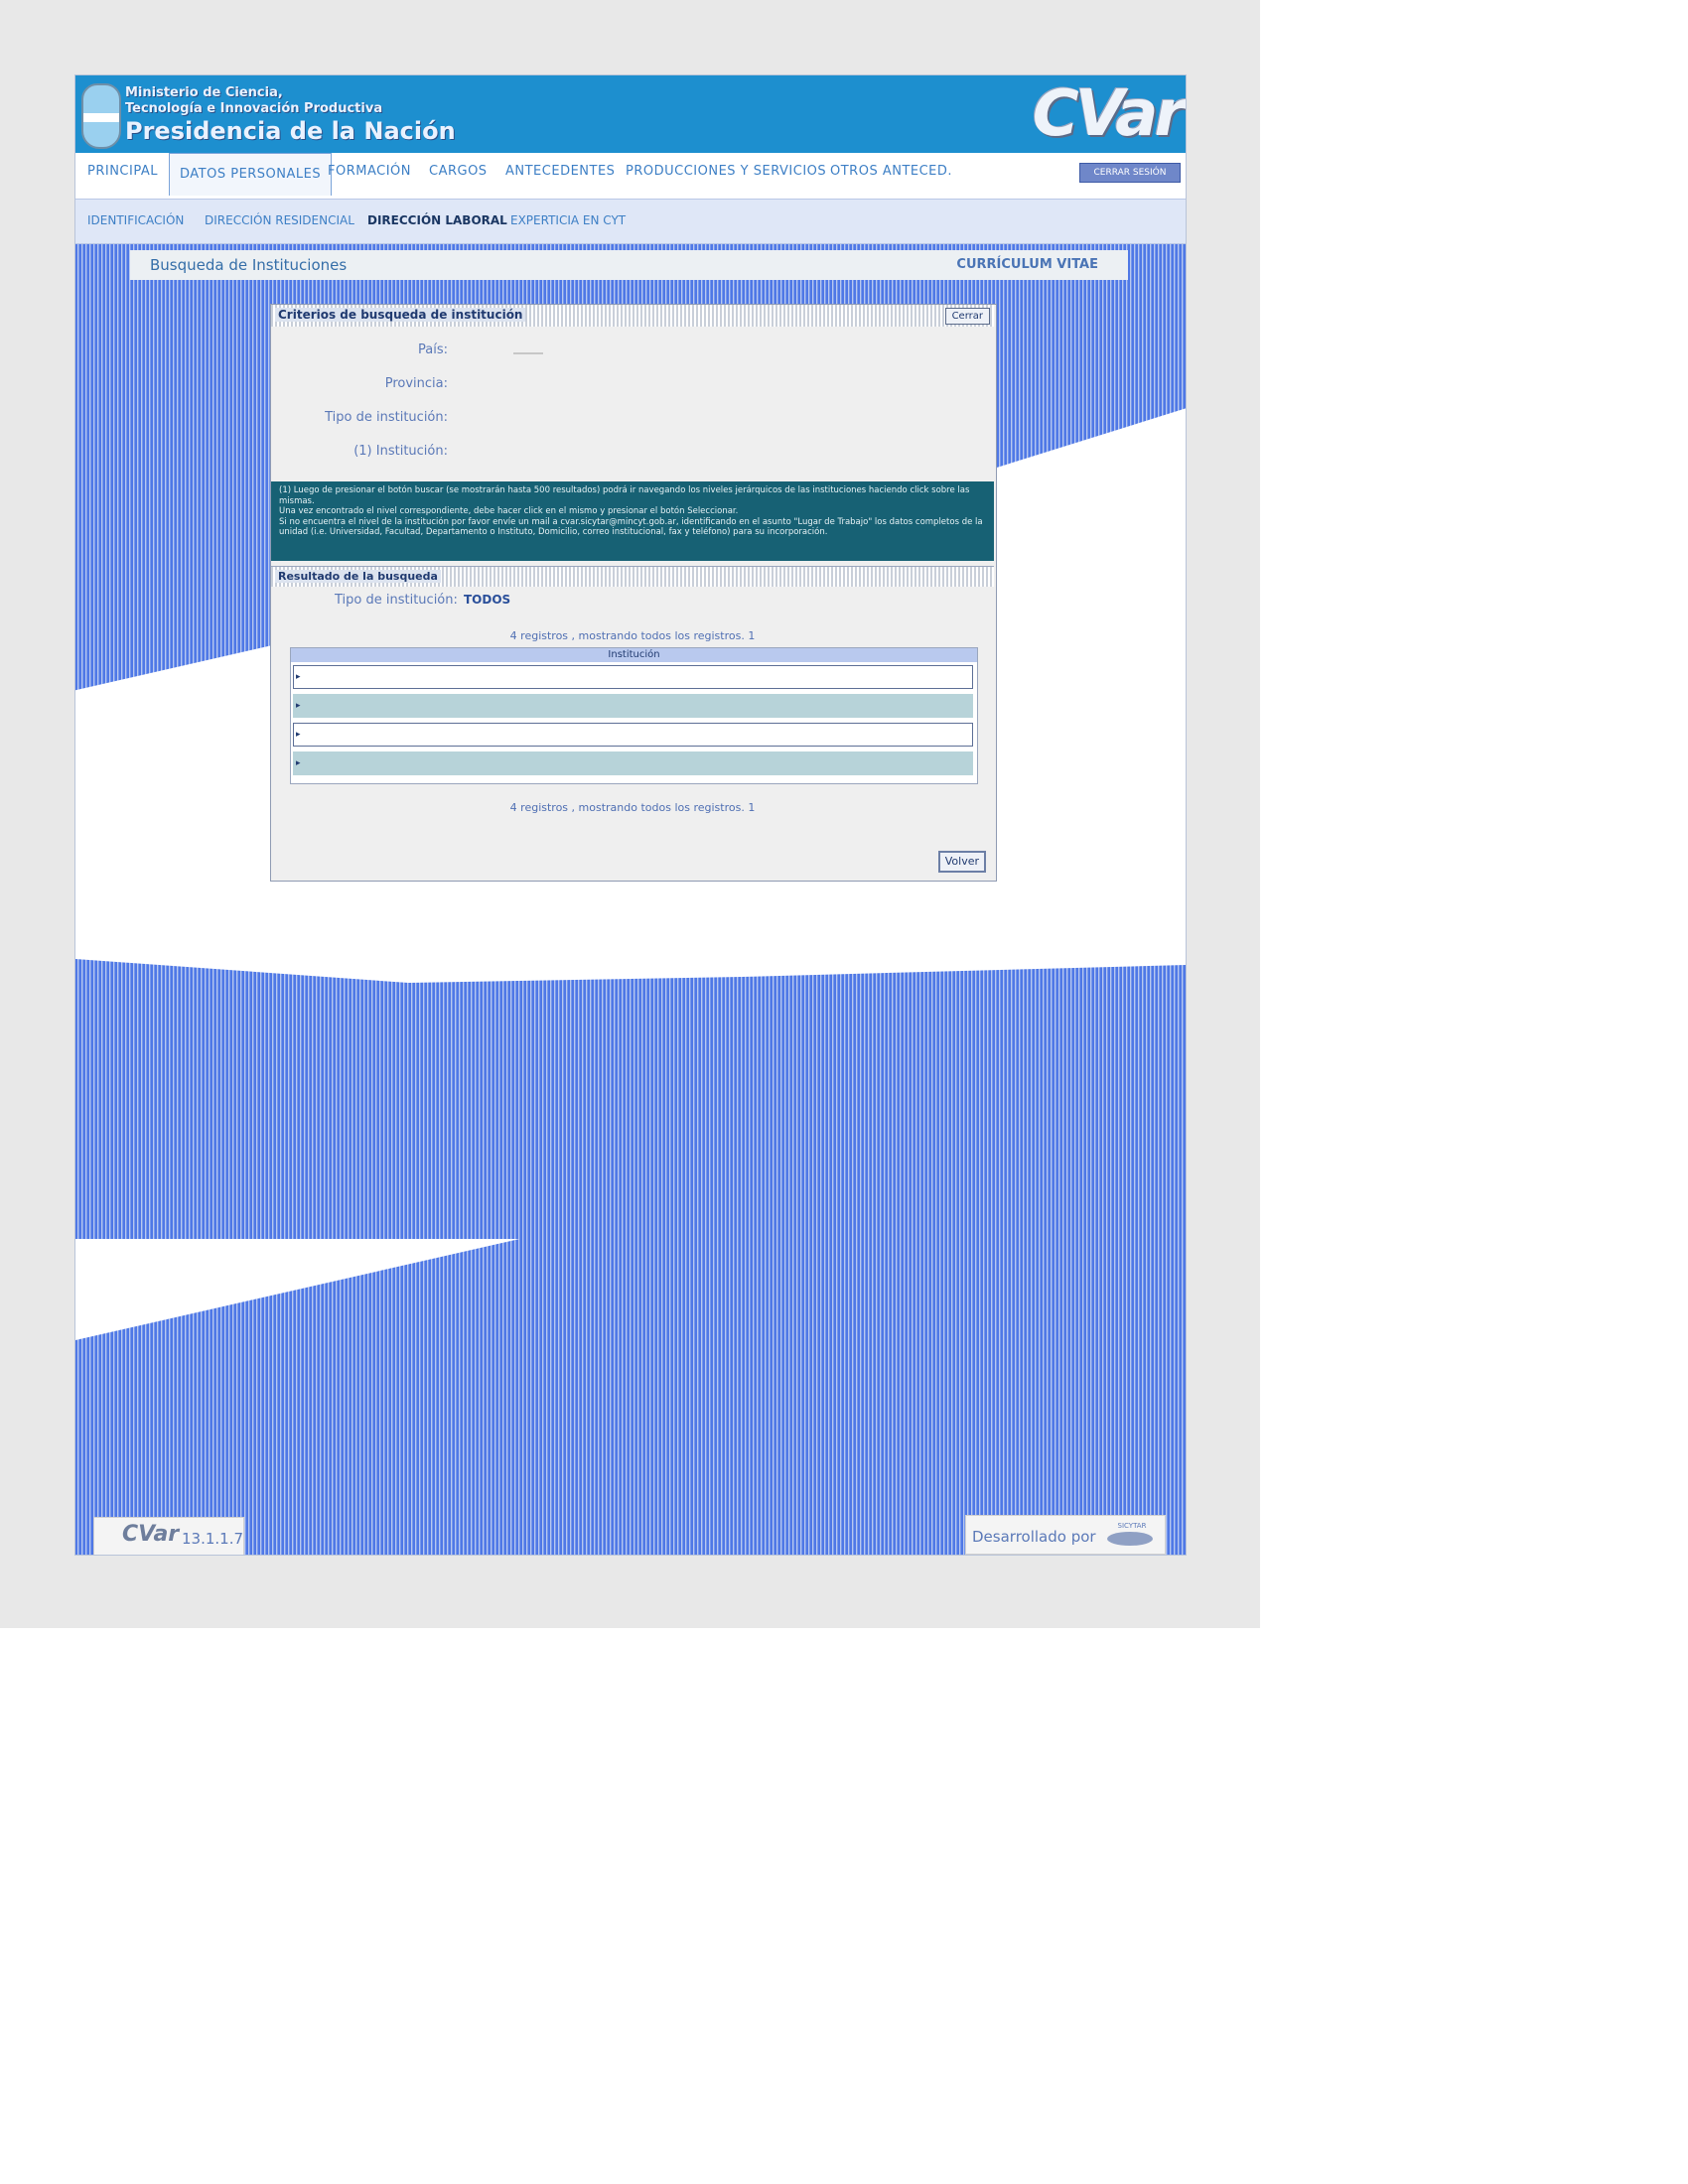 Image resolution: width=1688 pixels, height=2184 pixels. I want to click on tab-datos-personales: DATOS PERSONALES, so click(251, 174).